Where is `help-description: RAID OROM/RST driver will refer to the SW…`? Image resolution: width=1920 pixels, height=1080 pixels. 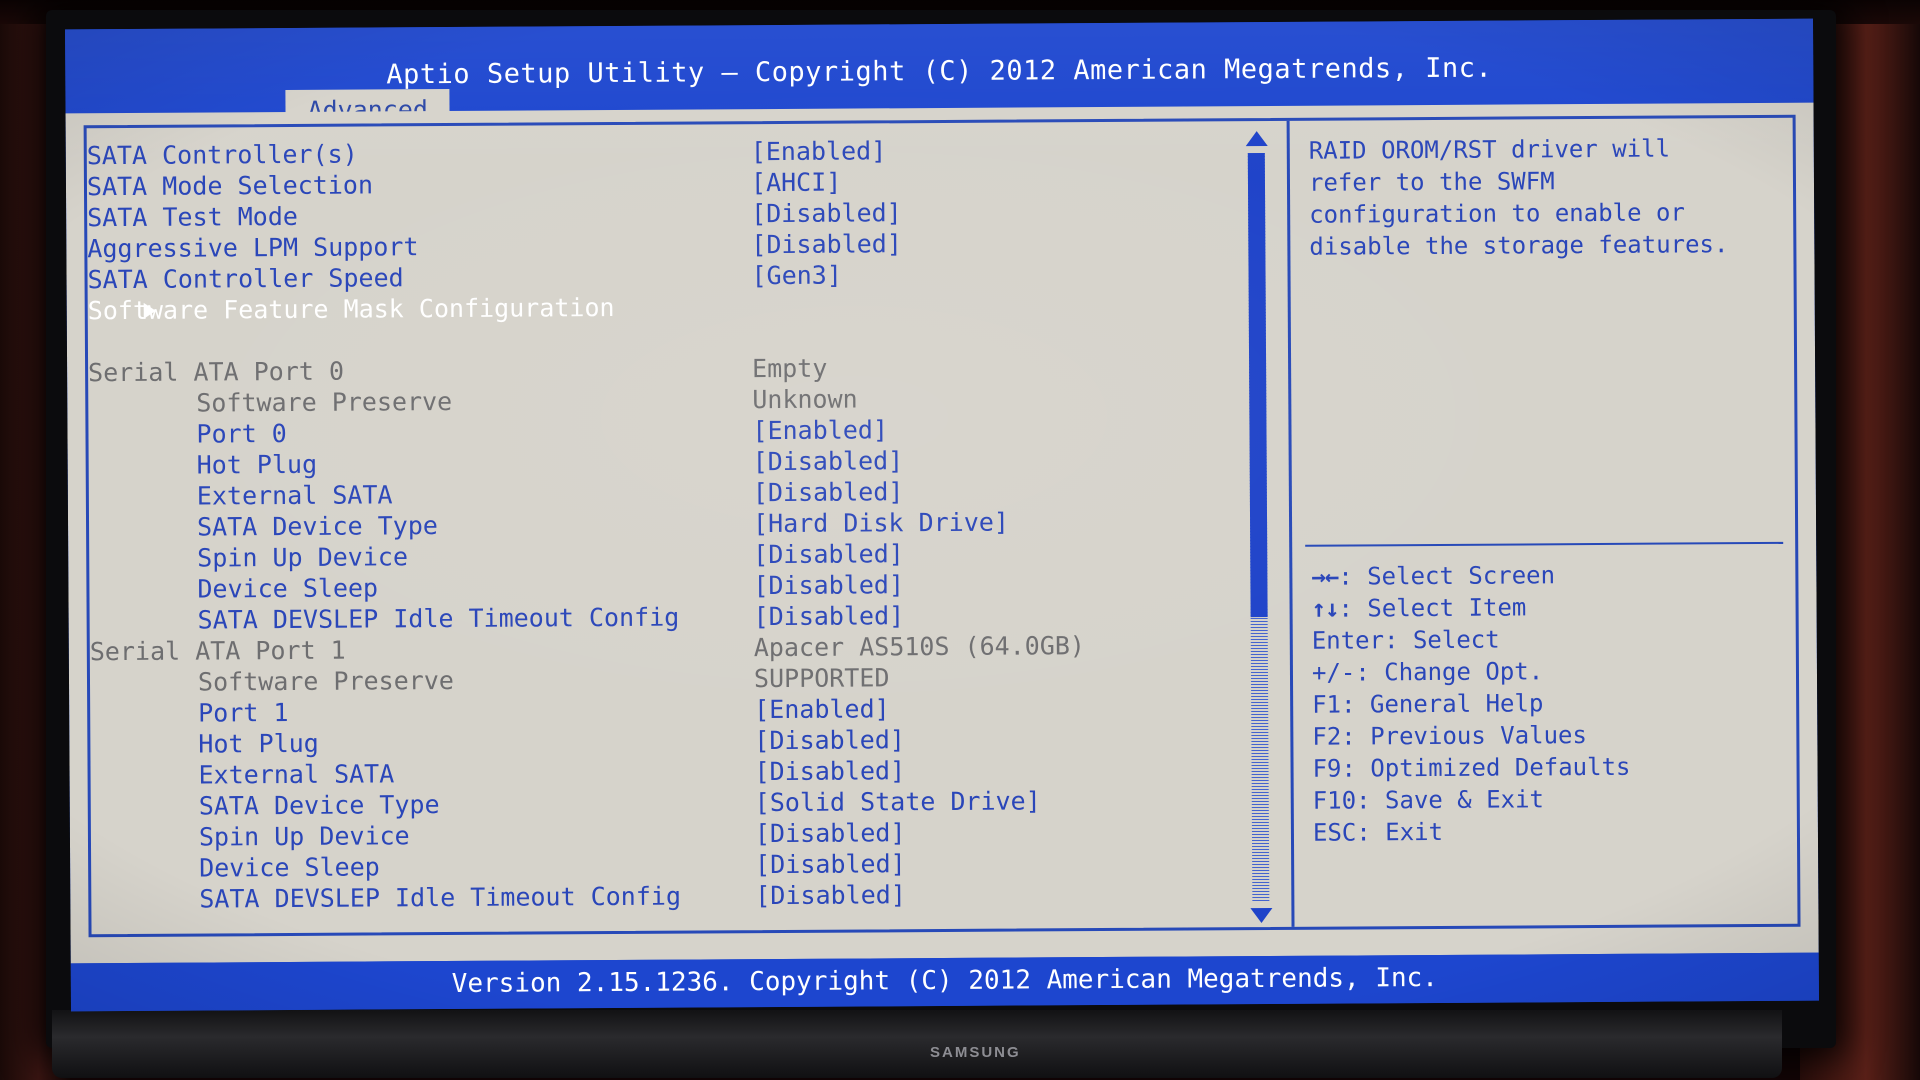 help-description: RAID OROM/RST driver will refer to the SW… is located at coordinates (1544, 197).